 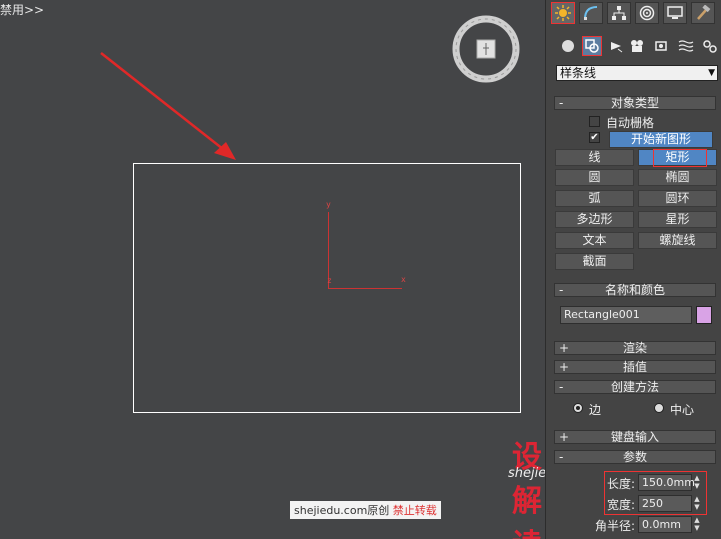 I want to click on start-new-shape-button: 开始新图形, so click(x=661, y=139).